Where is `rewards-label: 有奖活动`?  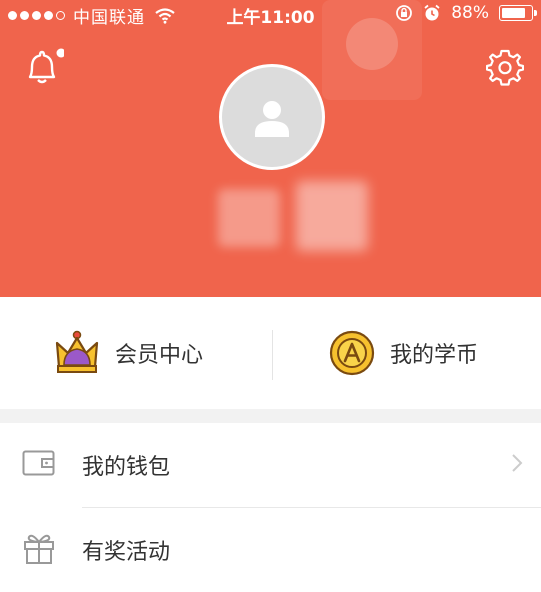 rewards-label: 有奖活动 is located at coordinates (126, 552).